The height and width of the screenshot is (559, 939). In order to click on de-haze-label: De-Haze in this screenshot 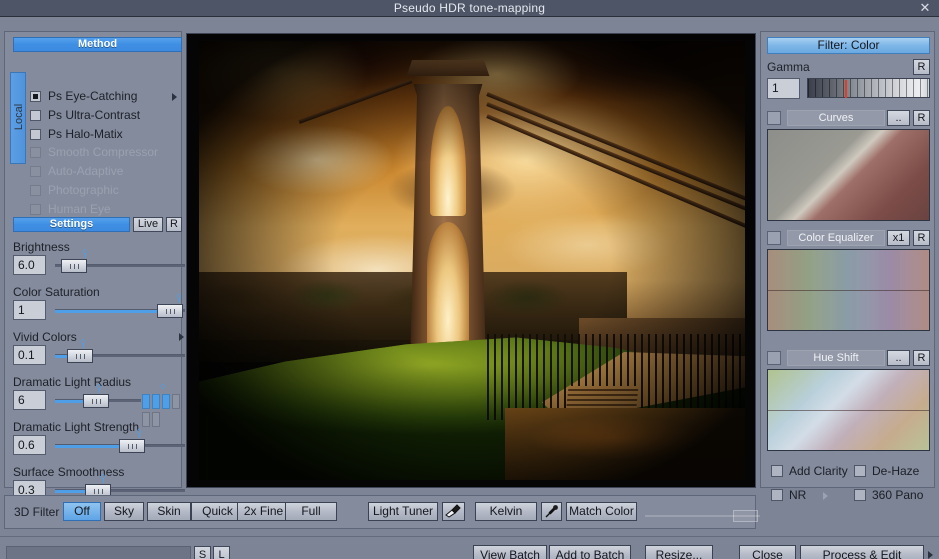, I will do `click(896, 471)`.